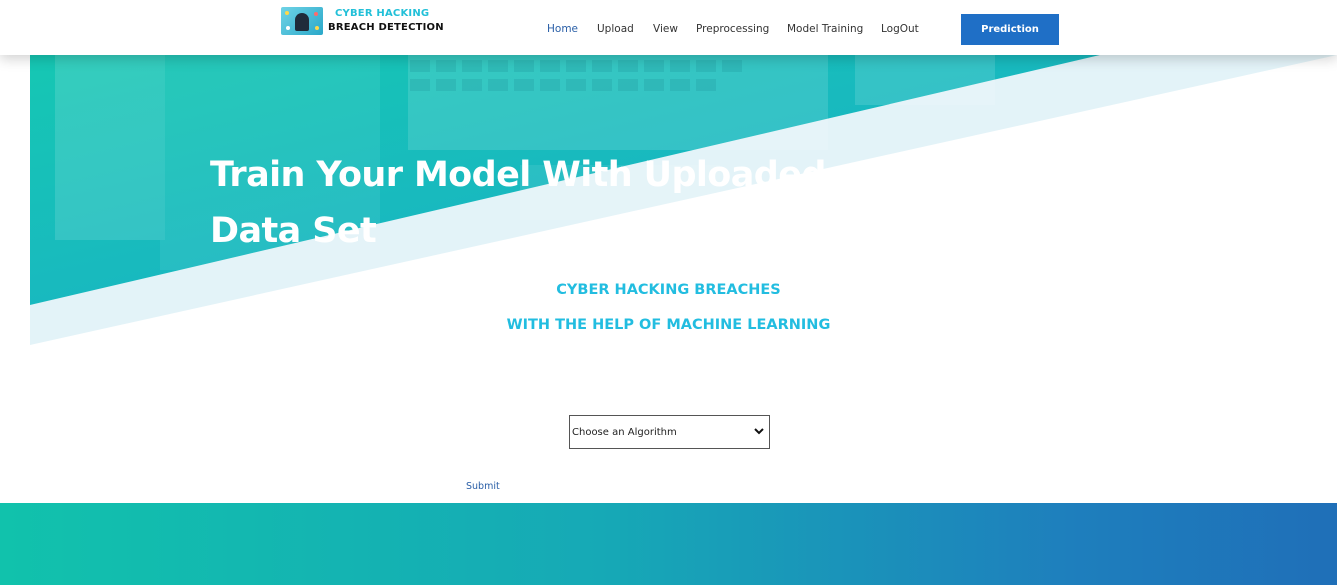  Describe the element at coordinates (518, 203) in the screenshot. I see `page-title: Train Your Model With Uploaded Data Set` at that location.